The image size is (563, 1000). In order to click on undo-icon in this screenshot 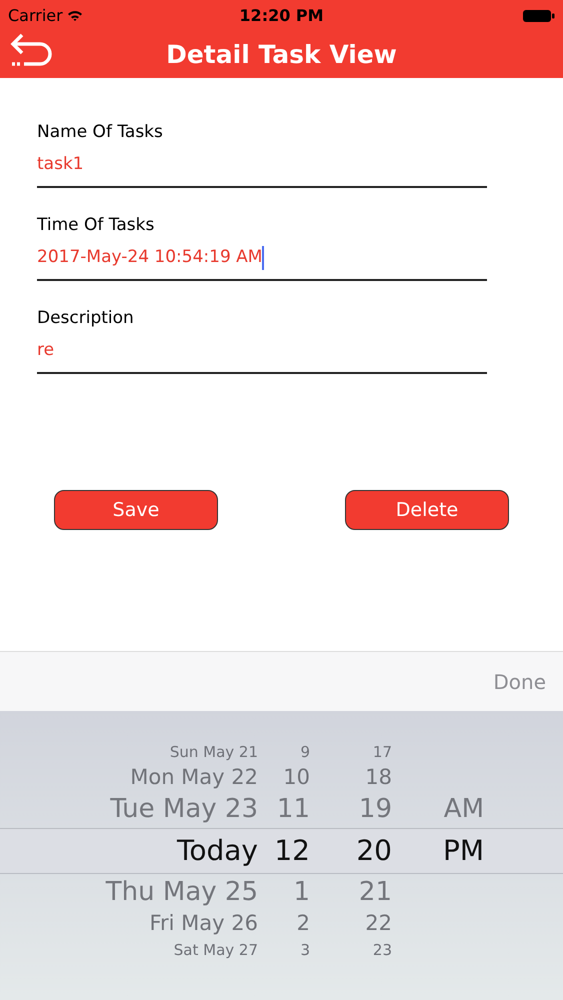, I will do `click(32, 50)`.